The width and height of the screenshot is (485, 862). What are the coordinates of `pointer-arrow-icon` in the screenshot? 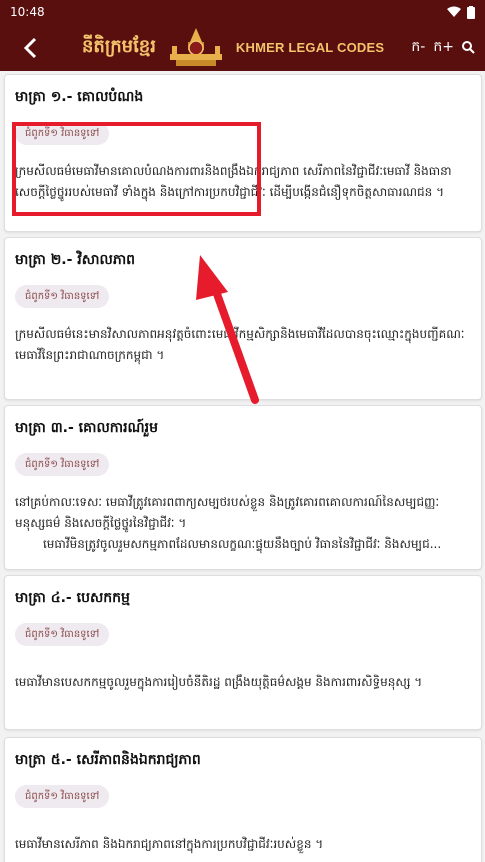 It's located at (227, 329).